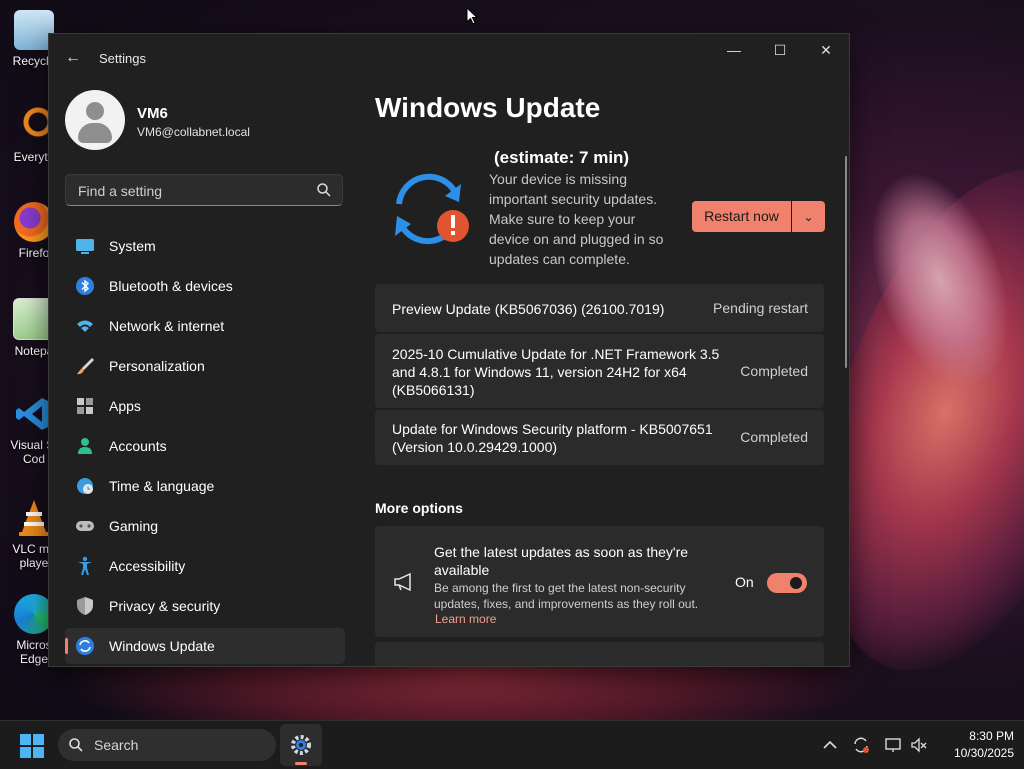 Image resolution: width=1024 pixels, height=769 pixels. What do you see at coordinates (85, 486) in the screenshot?
I see `globe-icon` at bounding box center [85, 486].